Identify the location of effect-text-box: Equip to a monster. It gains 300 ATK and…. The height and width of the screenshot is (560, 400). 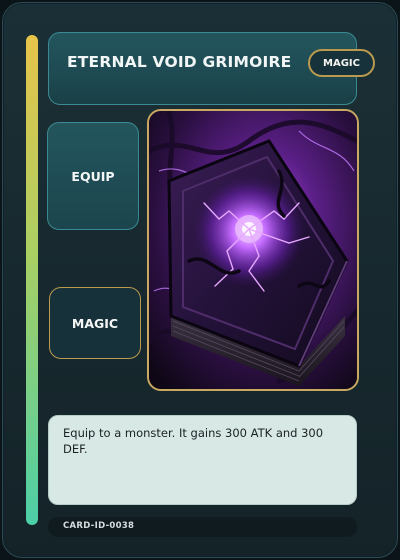
(202, 460).